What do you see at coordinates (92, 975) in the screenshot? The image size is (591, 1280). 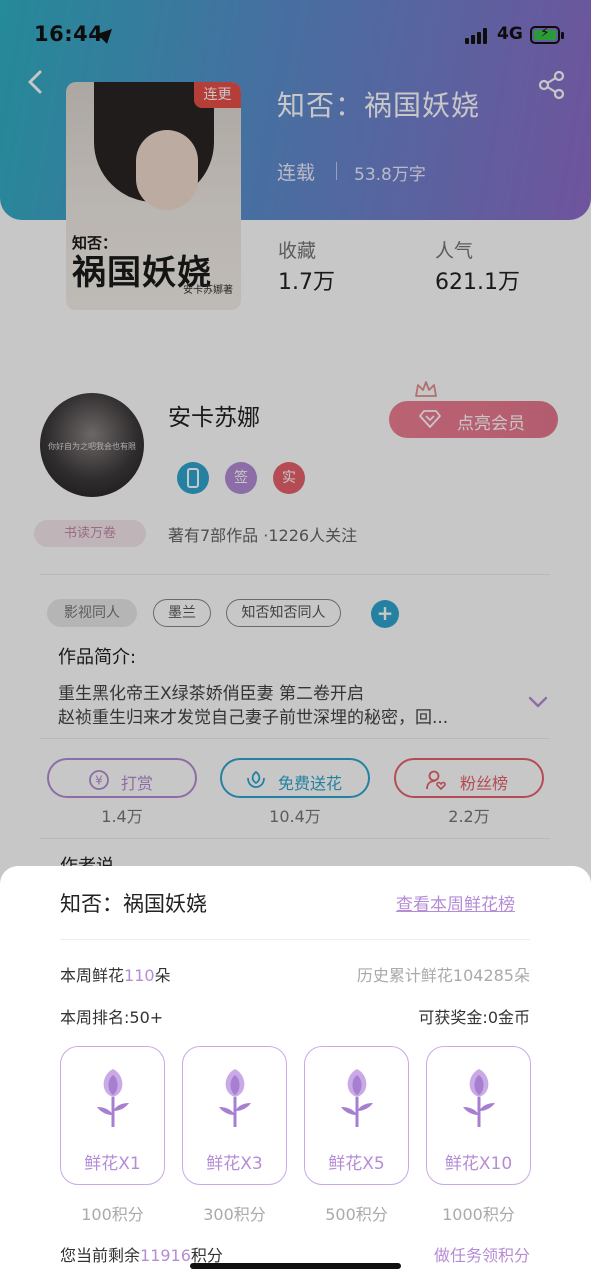 I see `weekly-flowers-prefix: 本周鲜花` at bounding box center [92, 975].